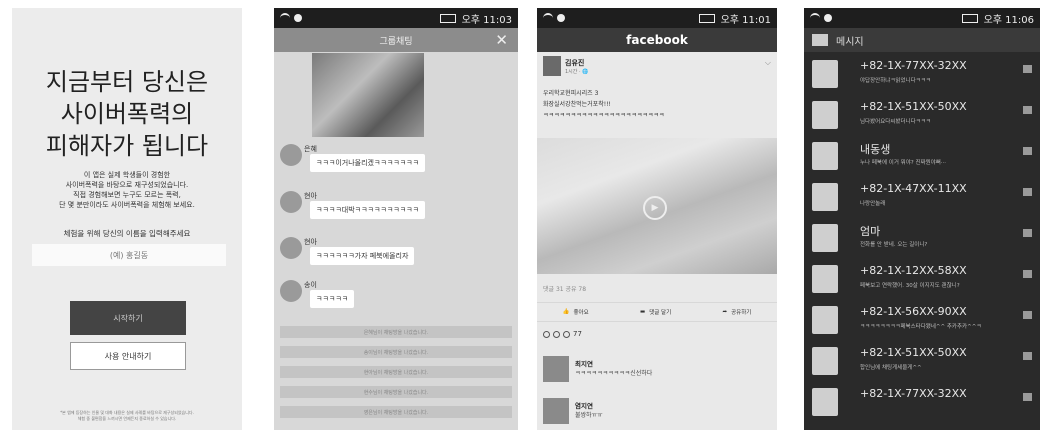 This screenshot has width=1047, height=434. I want to click on like-button: 👍 좋아요, so click(576, 312).